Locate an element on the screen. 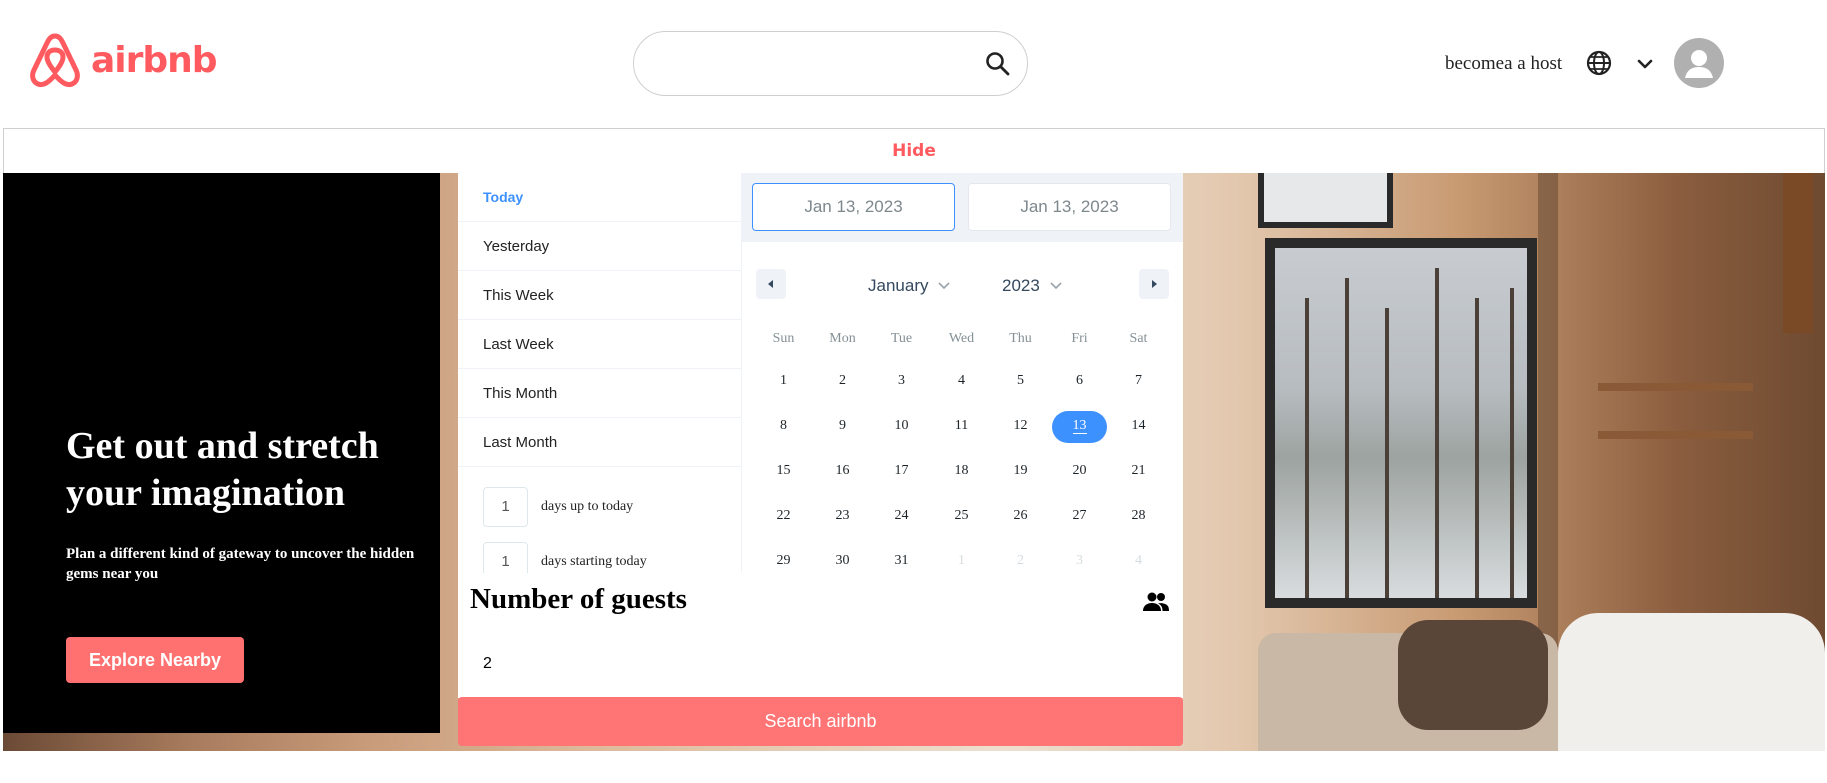 Image resolution: width=1827 pixels, height=783 pixels. calendar-day-number: 10 is located at coordinates (901, 425).